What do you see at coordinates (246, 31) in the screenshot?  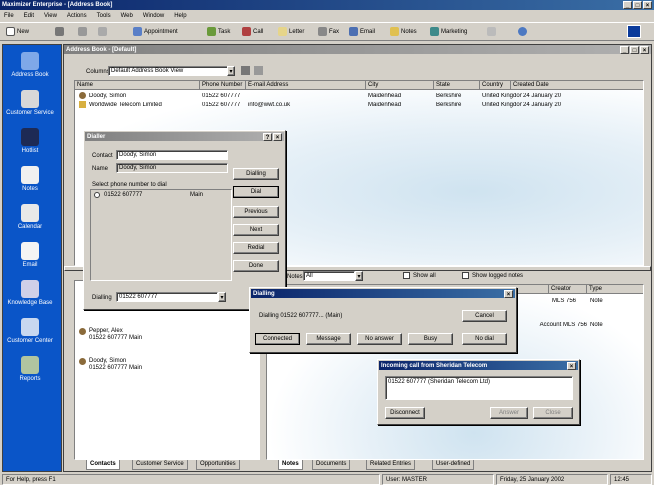 I see `phone-icon` at bounding box center [246, 31].